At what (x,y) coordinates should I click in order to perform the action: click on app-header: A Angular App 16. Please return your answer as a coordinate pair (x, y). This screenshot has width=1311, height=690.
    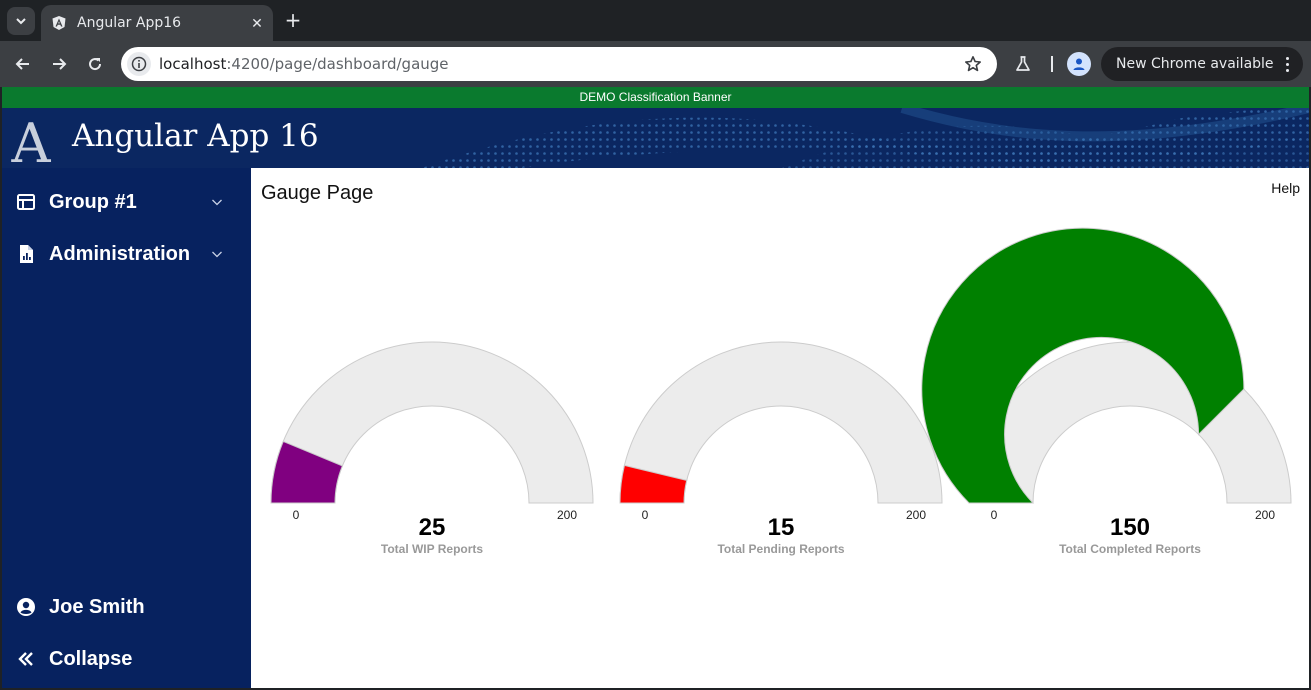
    Looking at the image, I should click on (655, 138).